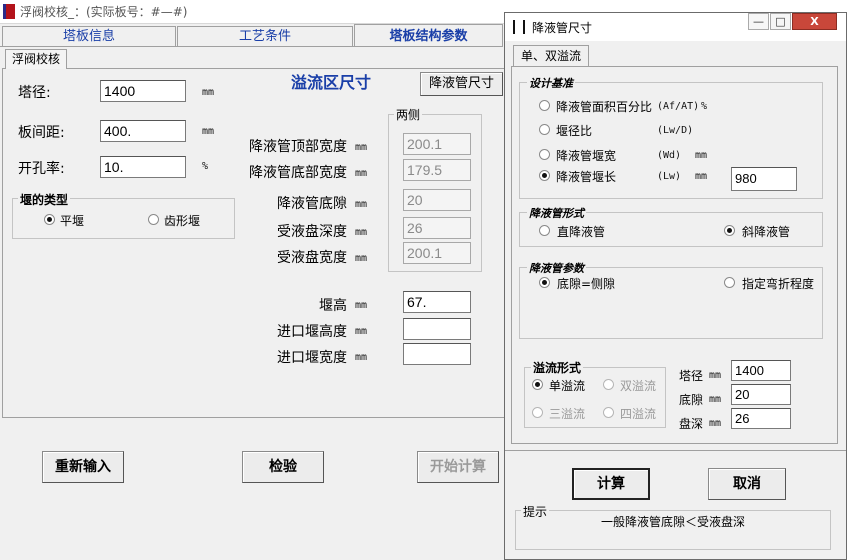 Image resolution: width=847 pixels, height=560 pixels. I want to click on dlg-pan-depth-unit: mm, so click(715, 423).